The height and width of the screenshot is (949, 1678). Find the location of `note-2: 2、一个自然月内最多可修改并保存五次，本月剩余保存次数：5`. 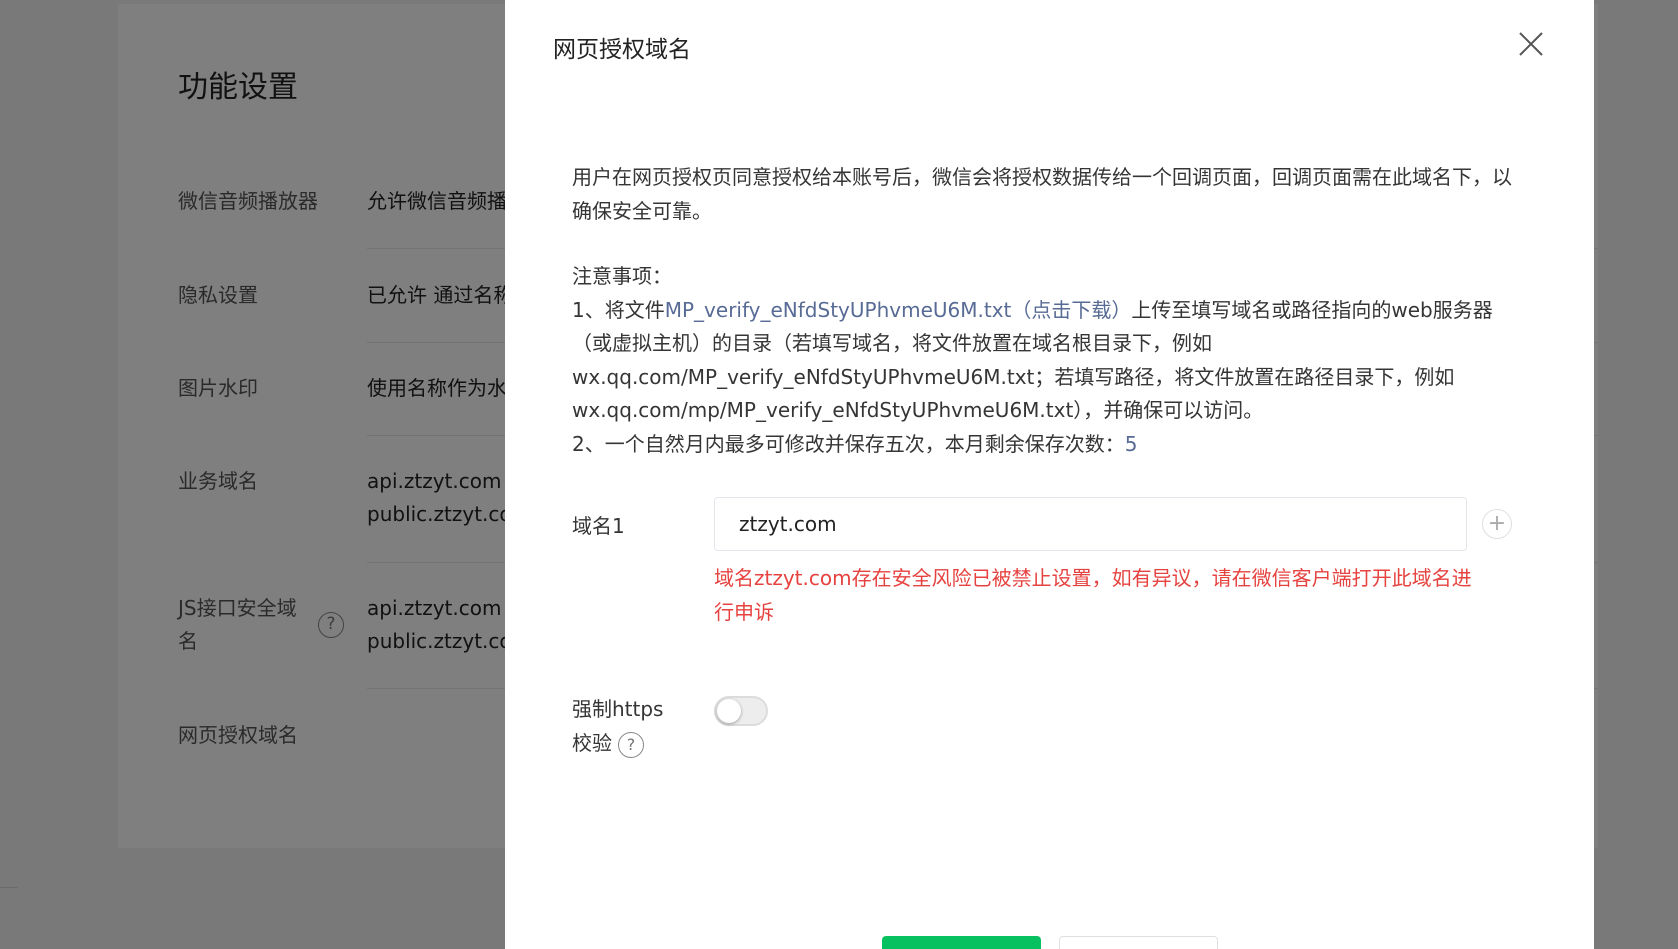

note-2: 2、一个自然月内最多可修改并保存五次，本月剩余保存次数：5 is located at coordinates (1052, 445).